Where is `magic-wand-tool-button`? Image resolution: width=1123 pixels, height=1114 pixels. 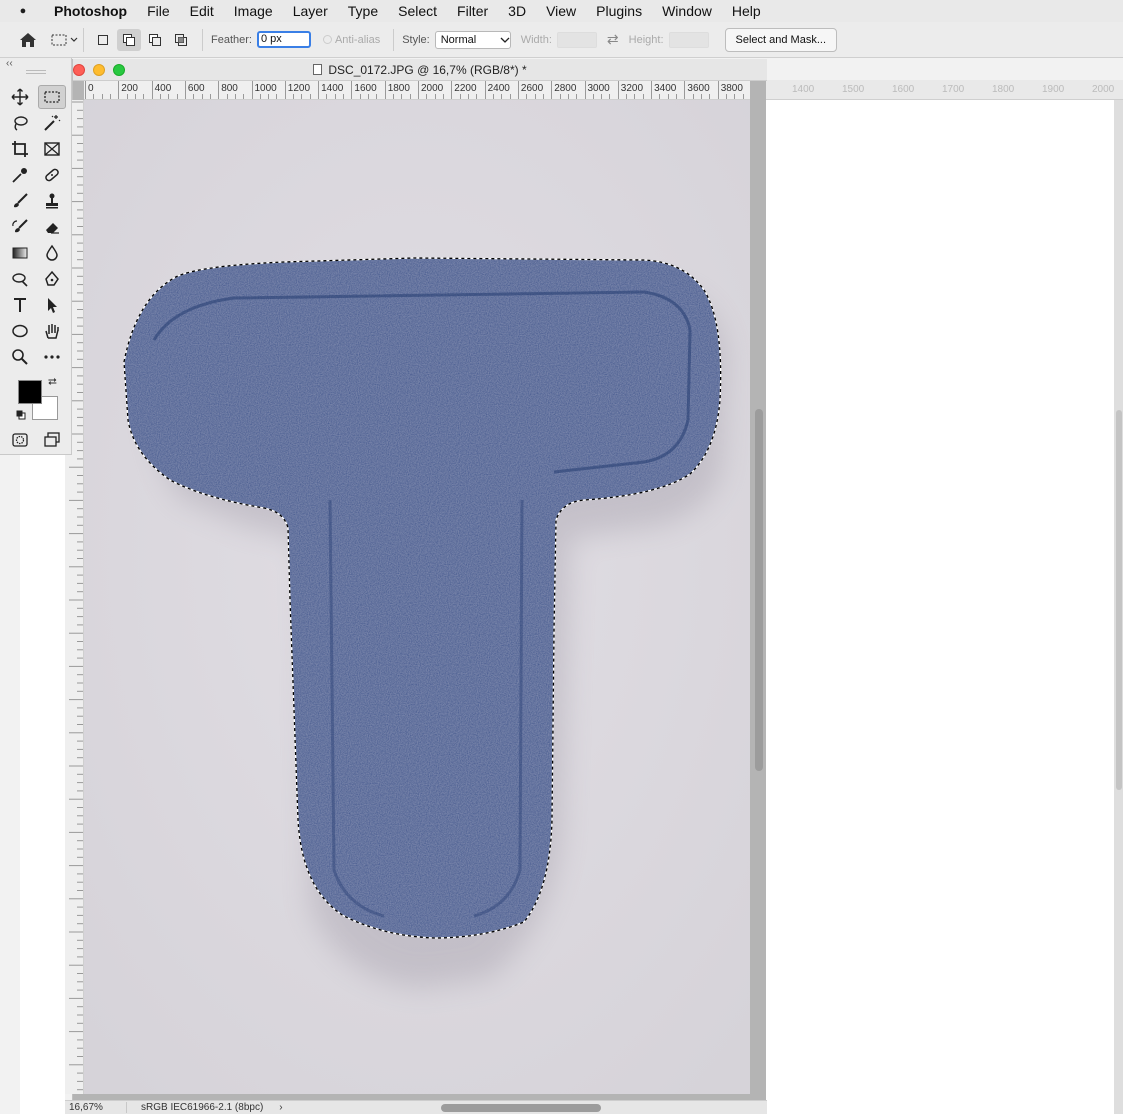 magic-wand-tool-button is located at coordinates (52, 123).